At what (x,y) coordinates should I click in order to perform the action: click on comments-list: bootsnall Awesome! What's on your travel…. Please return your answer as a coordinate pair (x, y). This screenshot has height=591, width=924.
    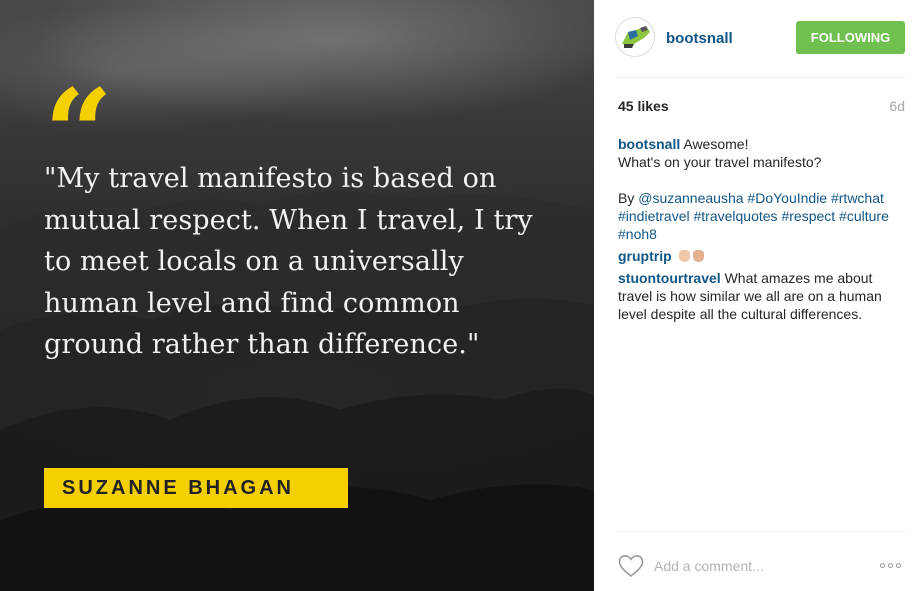
    Looking at the image, I should click on (763, 231).